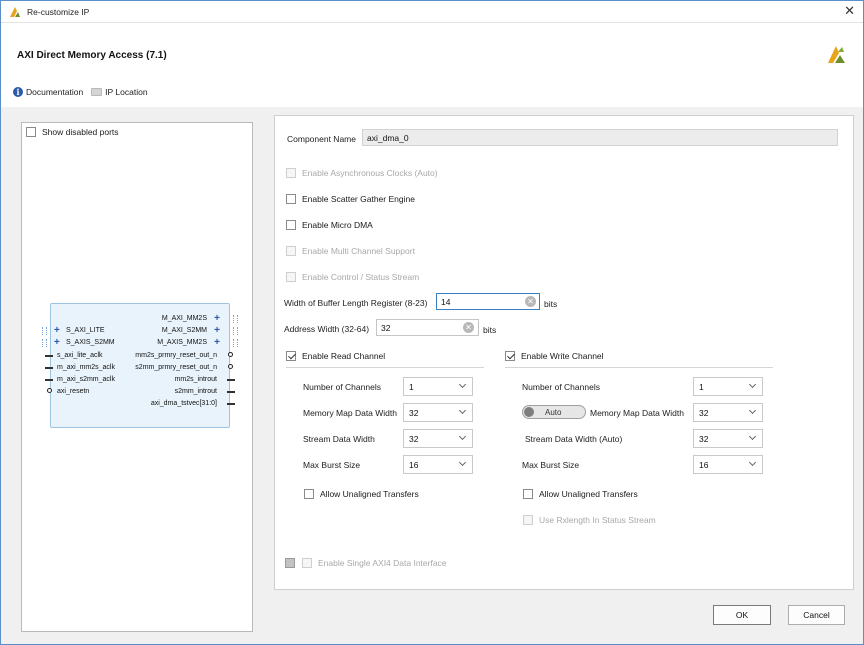  What do you see at coordinates (73, 391) in the screenshot?
I see `port-axi-resetn: axi_resetn` at bounding box center [73, 391].